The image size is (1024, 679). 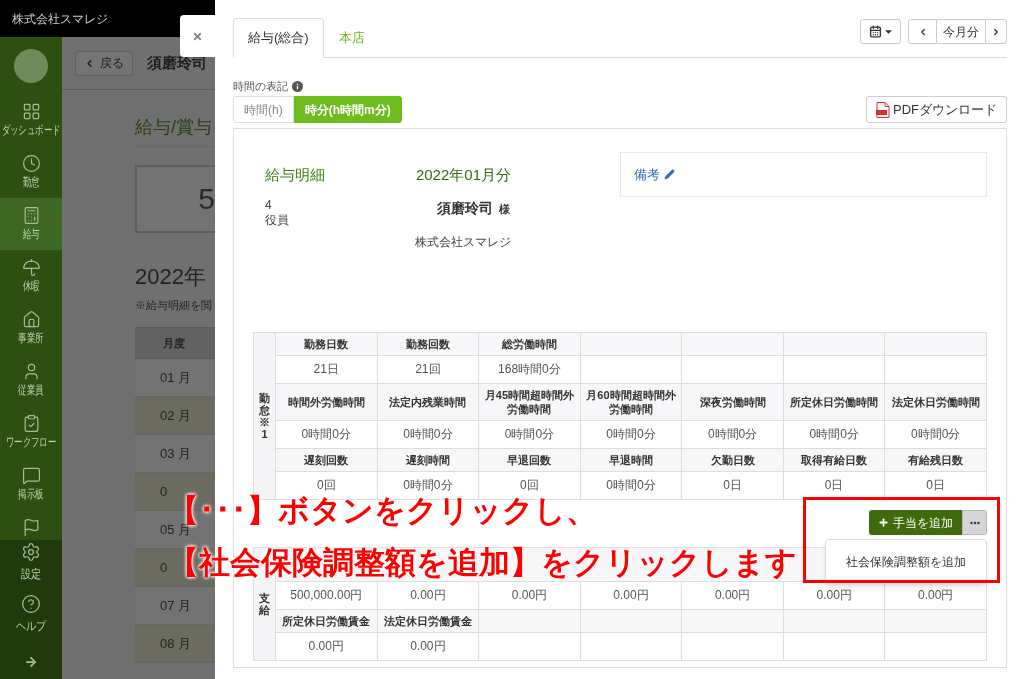 I want to click on slip-title: 給与明細, so click(x=295, y=175).